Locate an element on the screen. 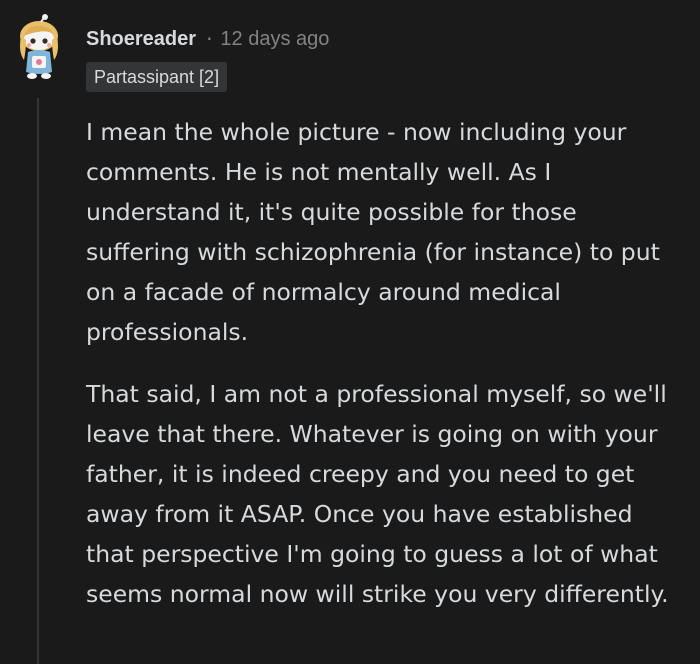 The height and width of the screenshot is (664, 700). avatar is located at coordinates (39, 49).